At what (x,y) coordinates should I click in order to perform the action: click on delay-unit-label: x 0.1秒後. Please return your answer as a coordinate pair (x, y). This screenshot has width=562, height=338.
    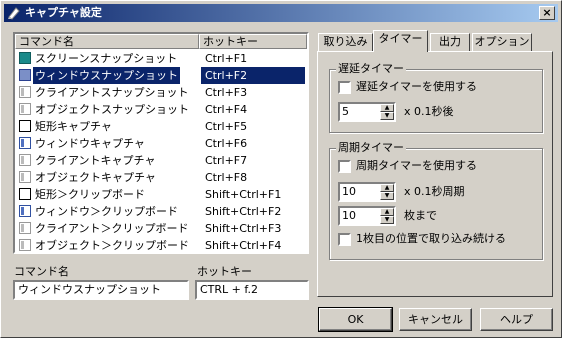
    Looking at the image, I should click on (429, 111).